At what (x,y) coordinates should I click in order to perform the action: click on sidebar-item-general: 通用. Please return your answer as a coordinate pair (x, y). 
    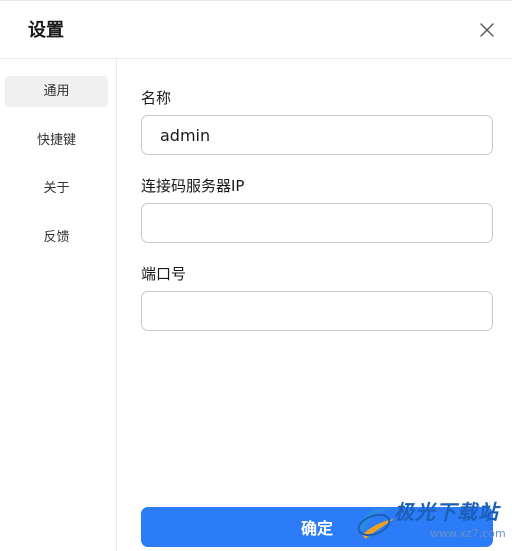
    Looking at the image, I should click on (56, 91).